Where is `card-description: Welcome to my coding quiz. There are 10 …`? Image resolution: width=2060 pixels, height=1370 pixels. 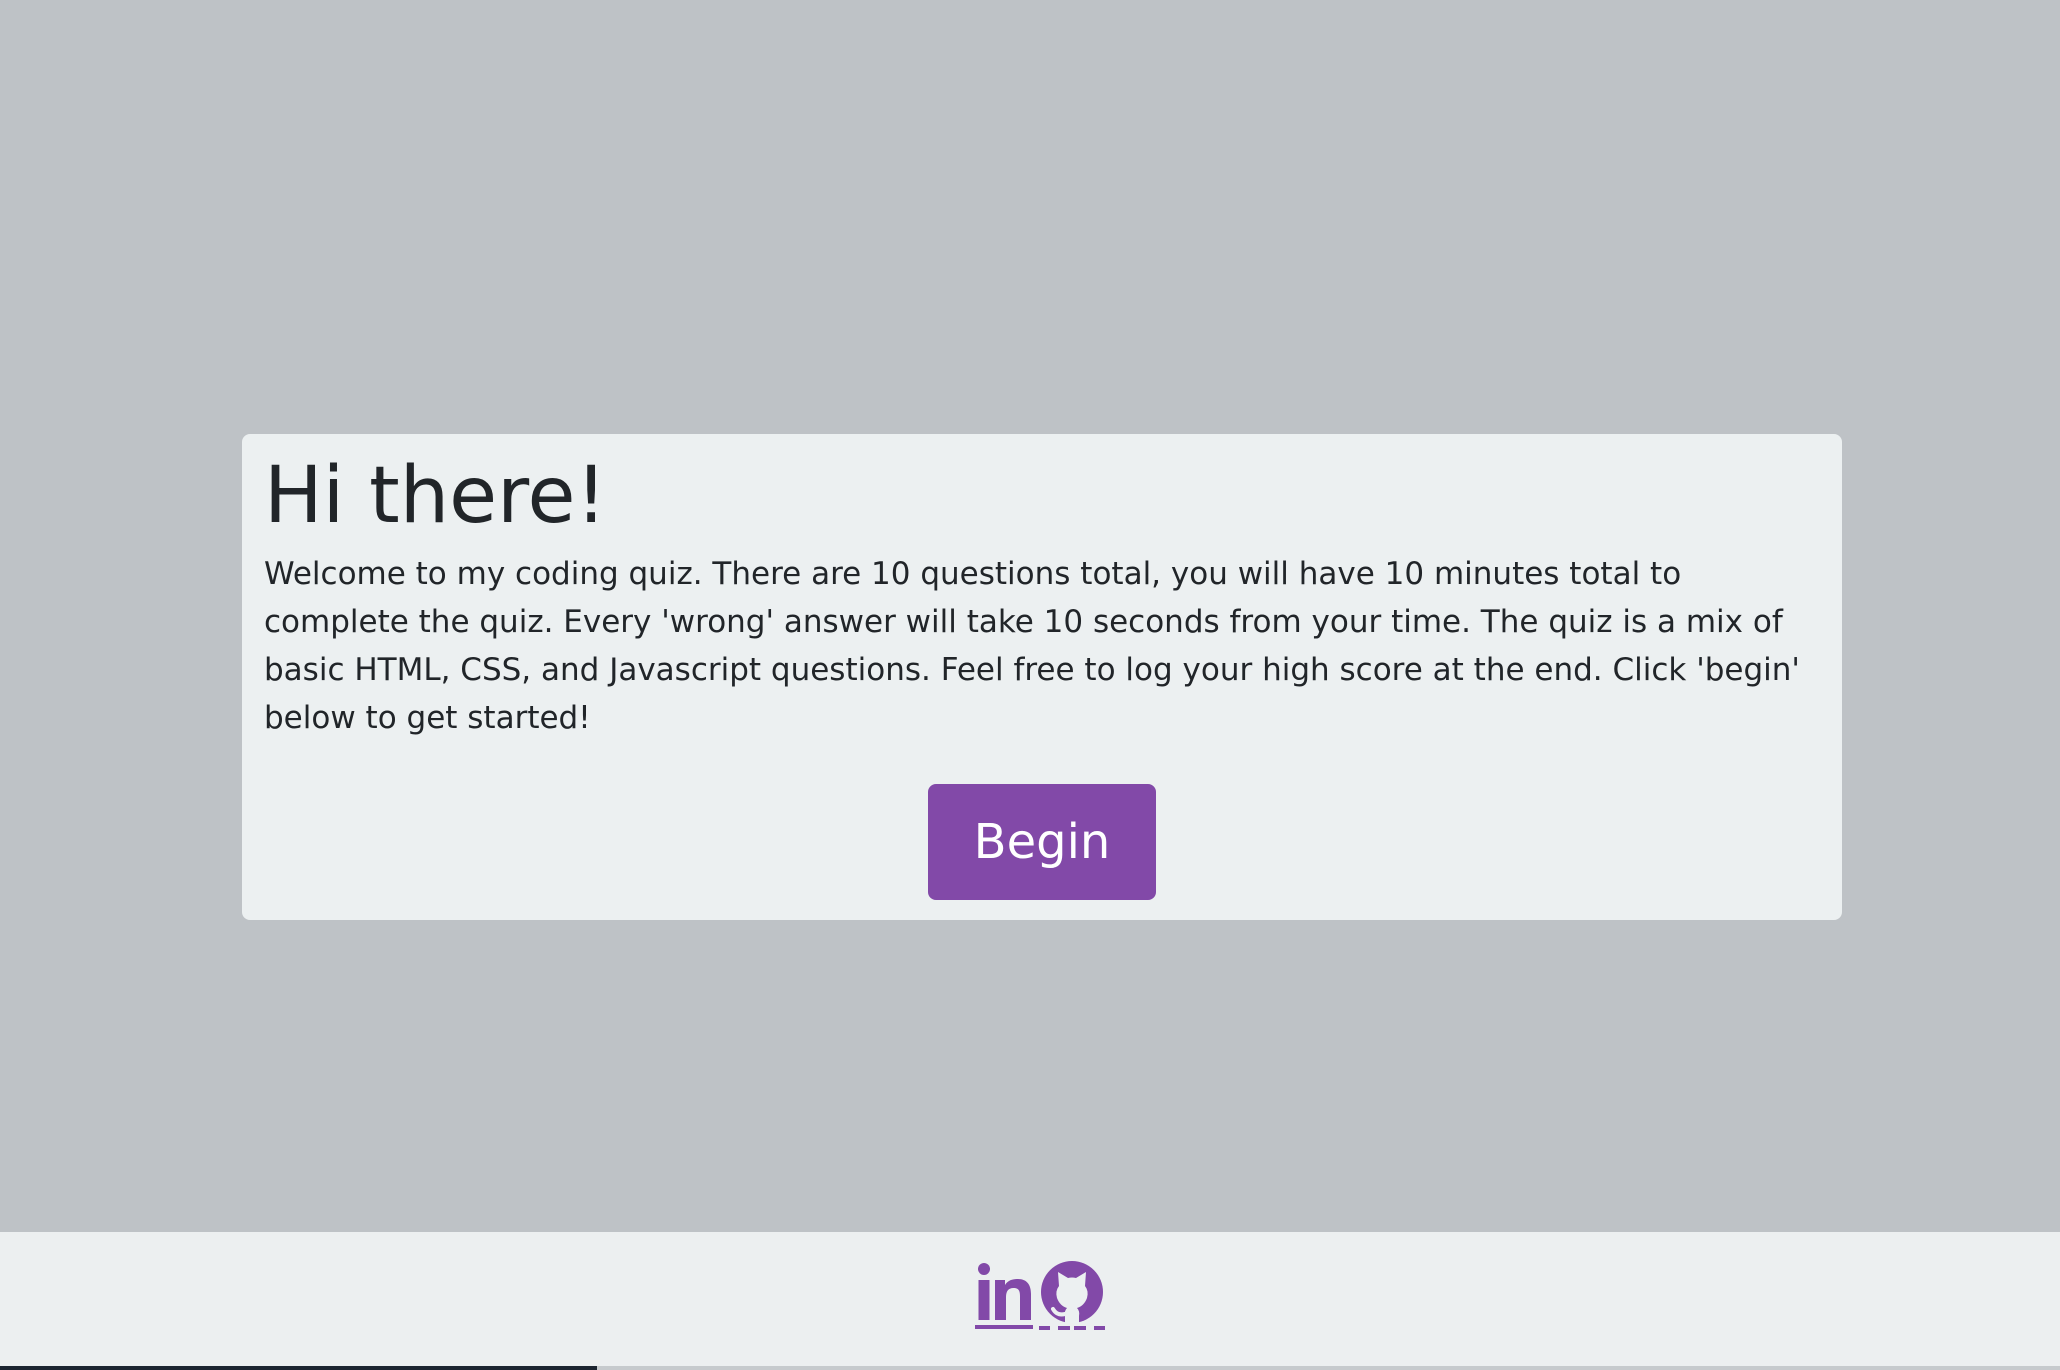
card-description: Welcome to my coding quiz. There are 10 … is located at coordinates (1032, 645).